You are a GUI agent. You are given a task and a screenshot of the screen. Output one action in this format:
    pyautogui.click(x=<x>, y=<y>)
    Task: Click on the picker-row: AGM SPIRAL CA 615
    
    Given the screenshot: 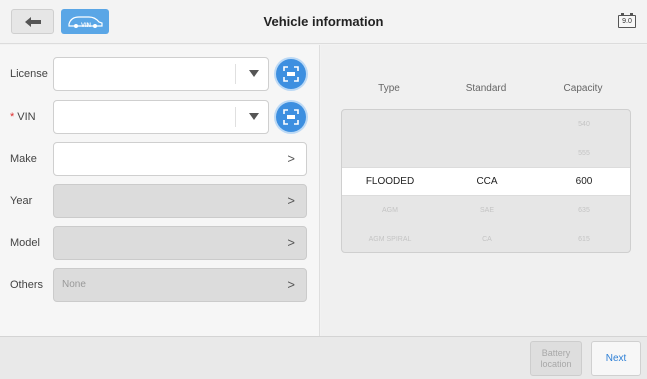 What is the action you would take?
    pyautogui.click(x=486, y=238)
    